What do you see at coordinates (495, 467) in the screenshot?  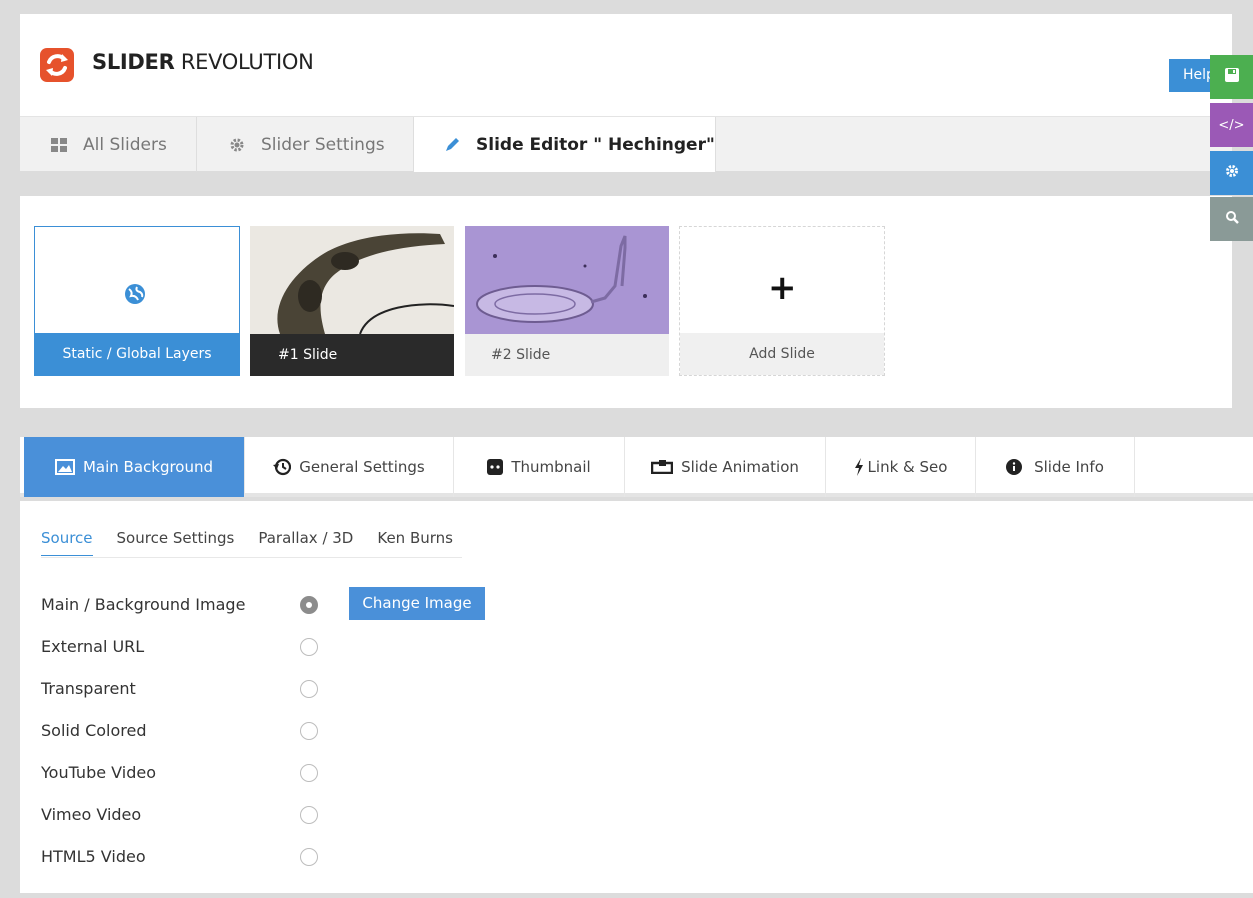 I see `thumbnail-icon` at bounding box center [495, 467].